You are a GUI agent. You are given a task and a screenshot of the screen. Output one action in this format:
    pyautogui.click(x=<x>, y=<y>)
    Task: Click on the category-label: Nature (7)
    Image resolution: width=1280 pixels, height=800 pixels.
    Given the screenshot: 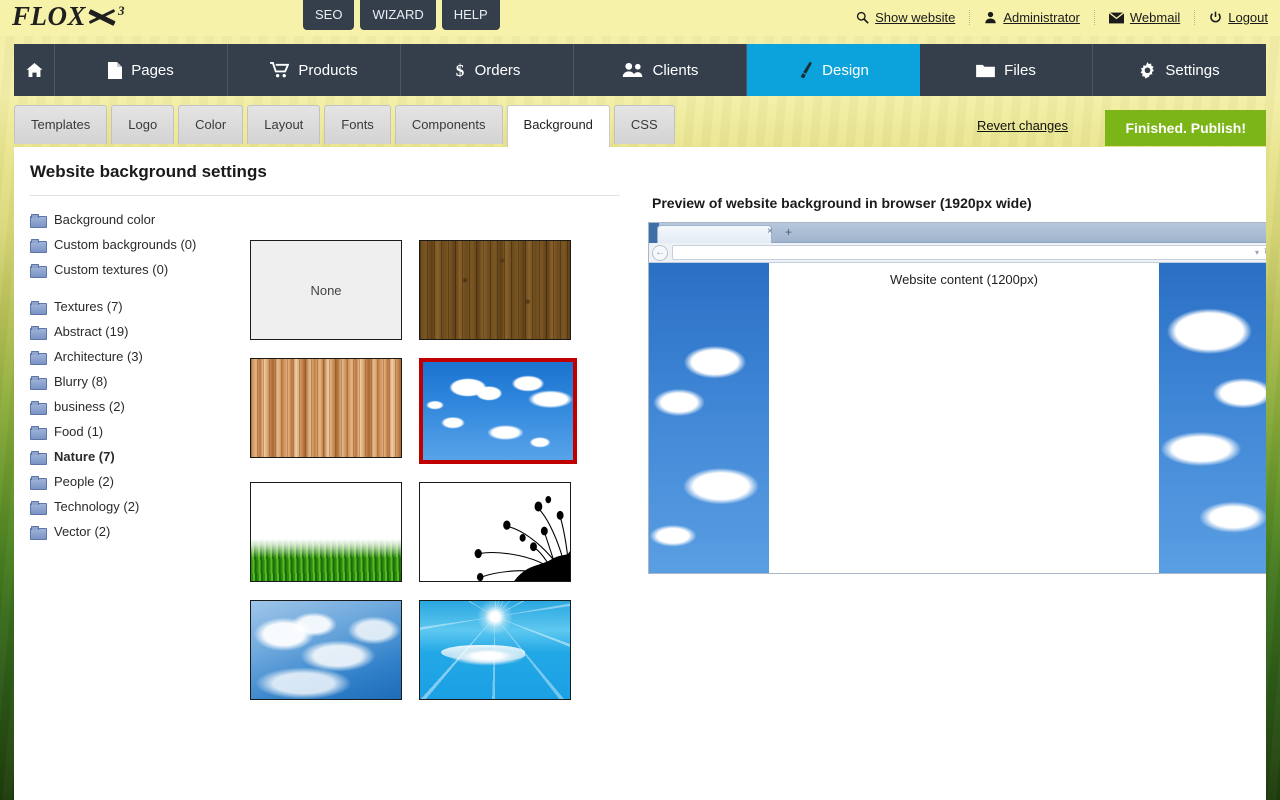 What is the action you would take?
    pyautogui.click(x=84, y=456)
    